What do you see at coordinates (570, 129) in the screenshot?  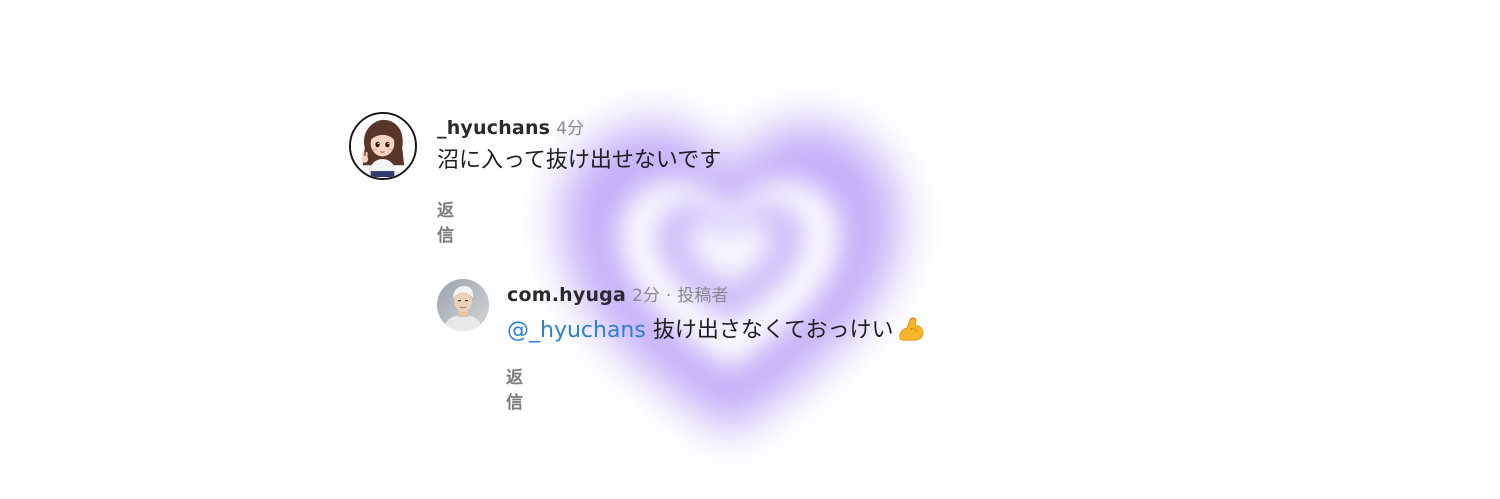 I see `timestamp: 4分` at bounding box center [570, 129].